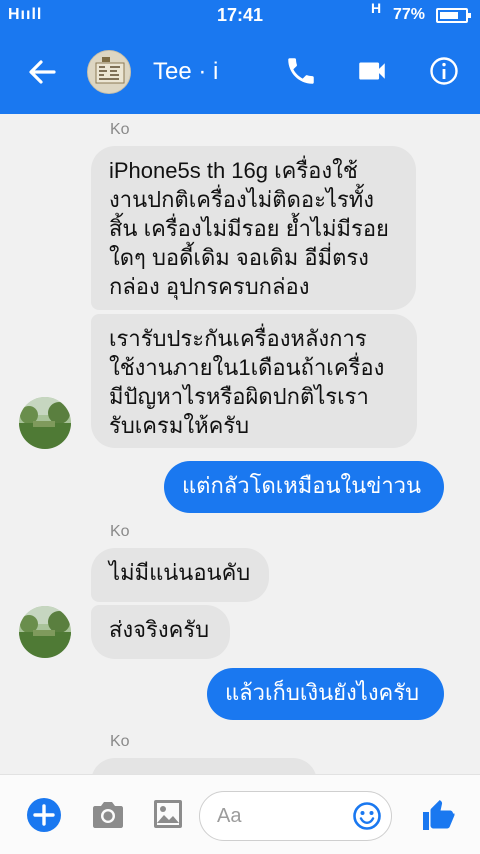 This screenshot has height=854, width=480. What do you see at coordinates (325, 694) in the screenshot?
I see `outgoing-message: แล้วเก็บเงินยังไงครับ` at bounding box center [325, 694].